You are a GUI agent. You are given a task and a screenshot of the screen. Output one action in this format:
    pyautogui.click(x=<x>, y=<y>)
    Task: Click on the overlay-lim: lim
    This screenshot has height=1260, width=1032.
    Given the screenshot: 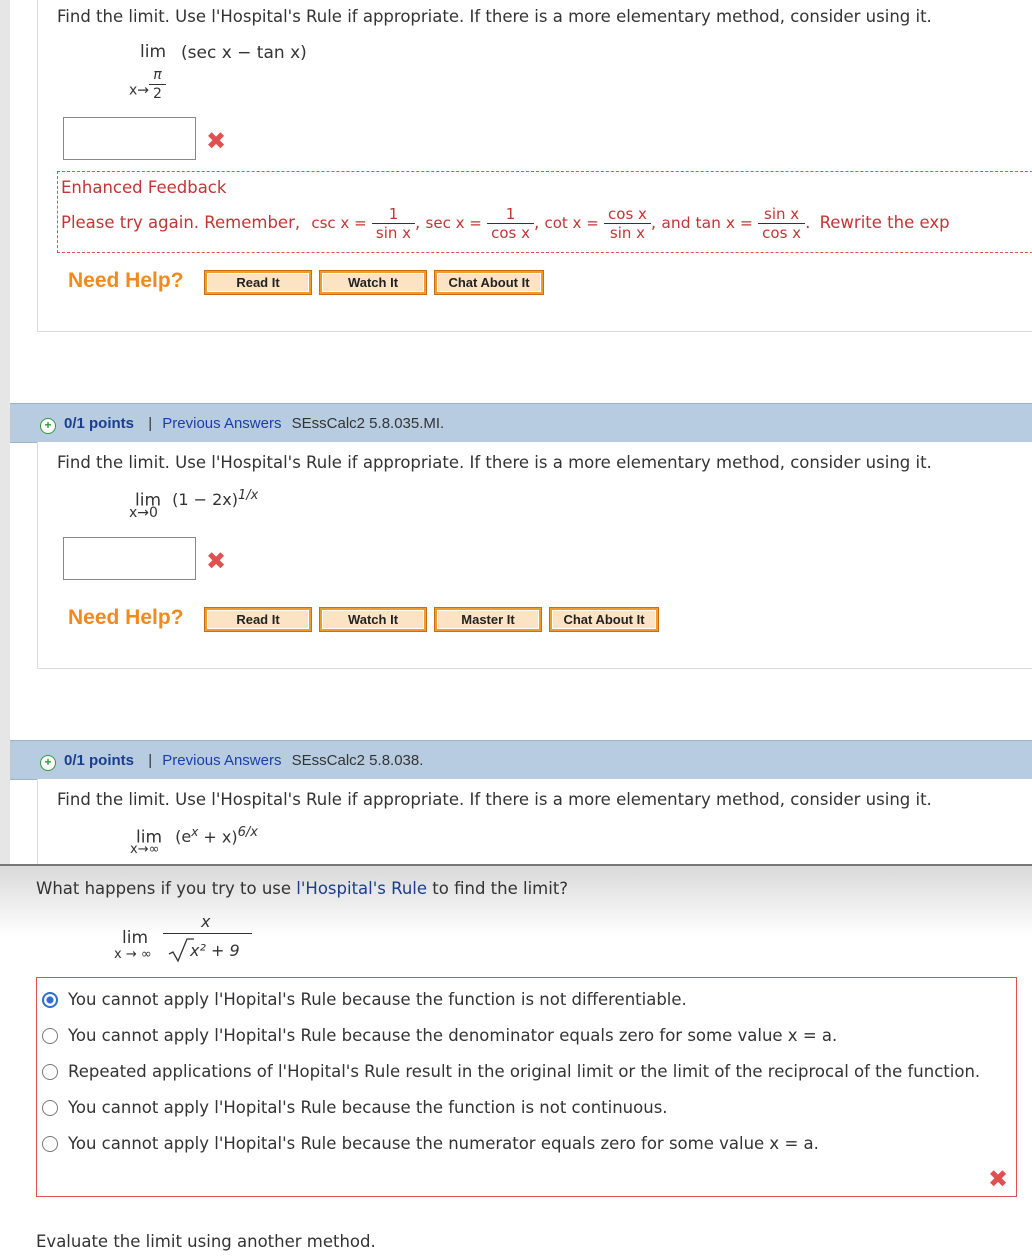 What is the action you would take?
    pyautogui.click(x=135, y=938)
    